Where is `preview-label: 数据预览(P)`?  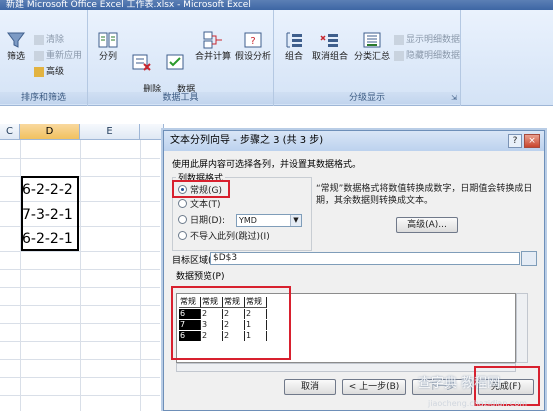 preview-label: 数据预览(P) is located at coordinates (200, 277).